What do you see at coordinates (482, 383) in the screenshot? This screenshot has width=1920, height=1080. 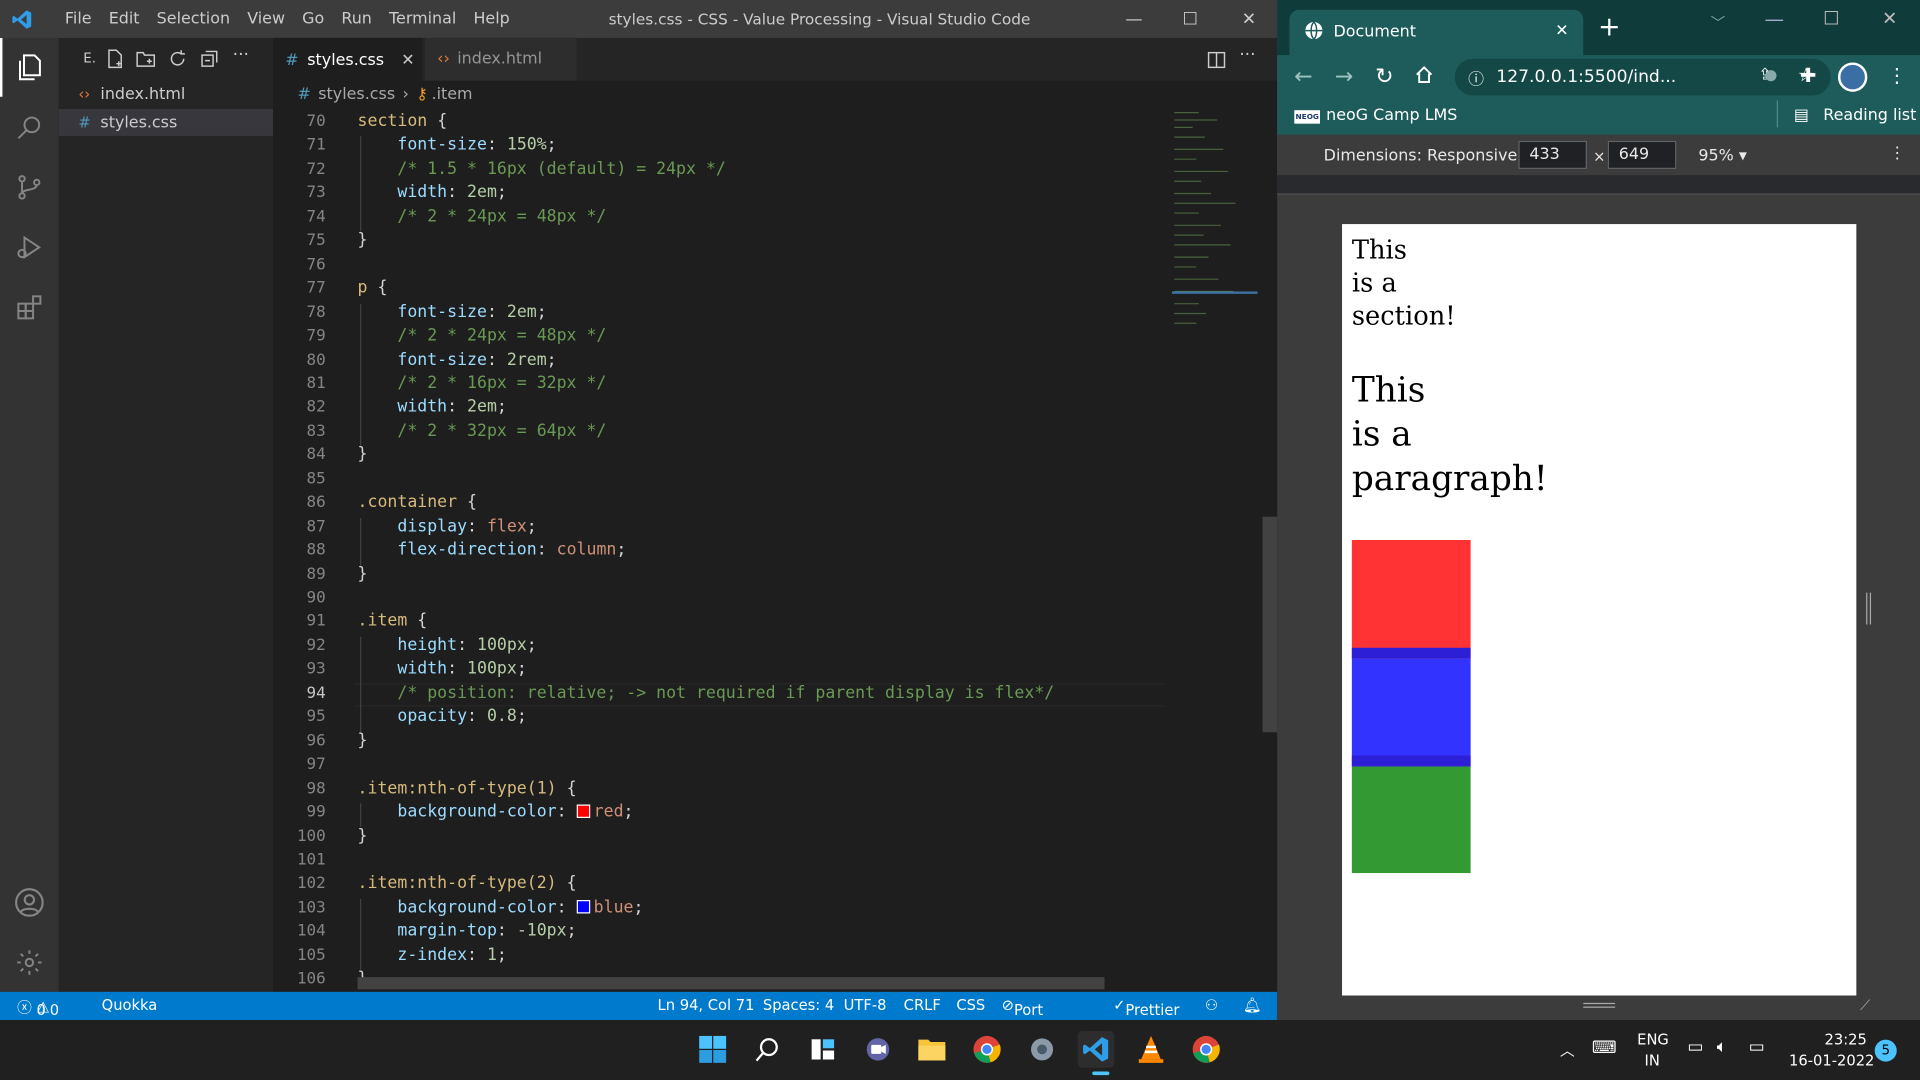 I see `code-line: /* 2 * 16px = 32px */` at bounding box center [482, 383].